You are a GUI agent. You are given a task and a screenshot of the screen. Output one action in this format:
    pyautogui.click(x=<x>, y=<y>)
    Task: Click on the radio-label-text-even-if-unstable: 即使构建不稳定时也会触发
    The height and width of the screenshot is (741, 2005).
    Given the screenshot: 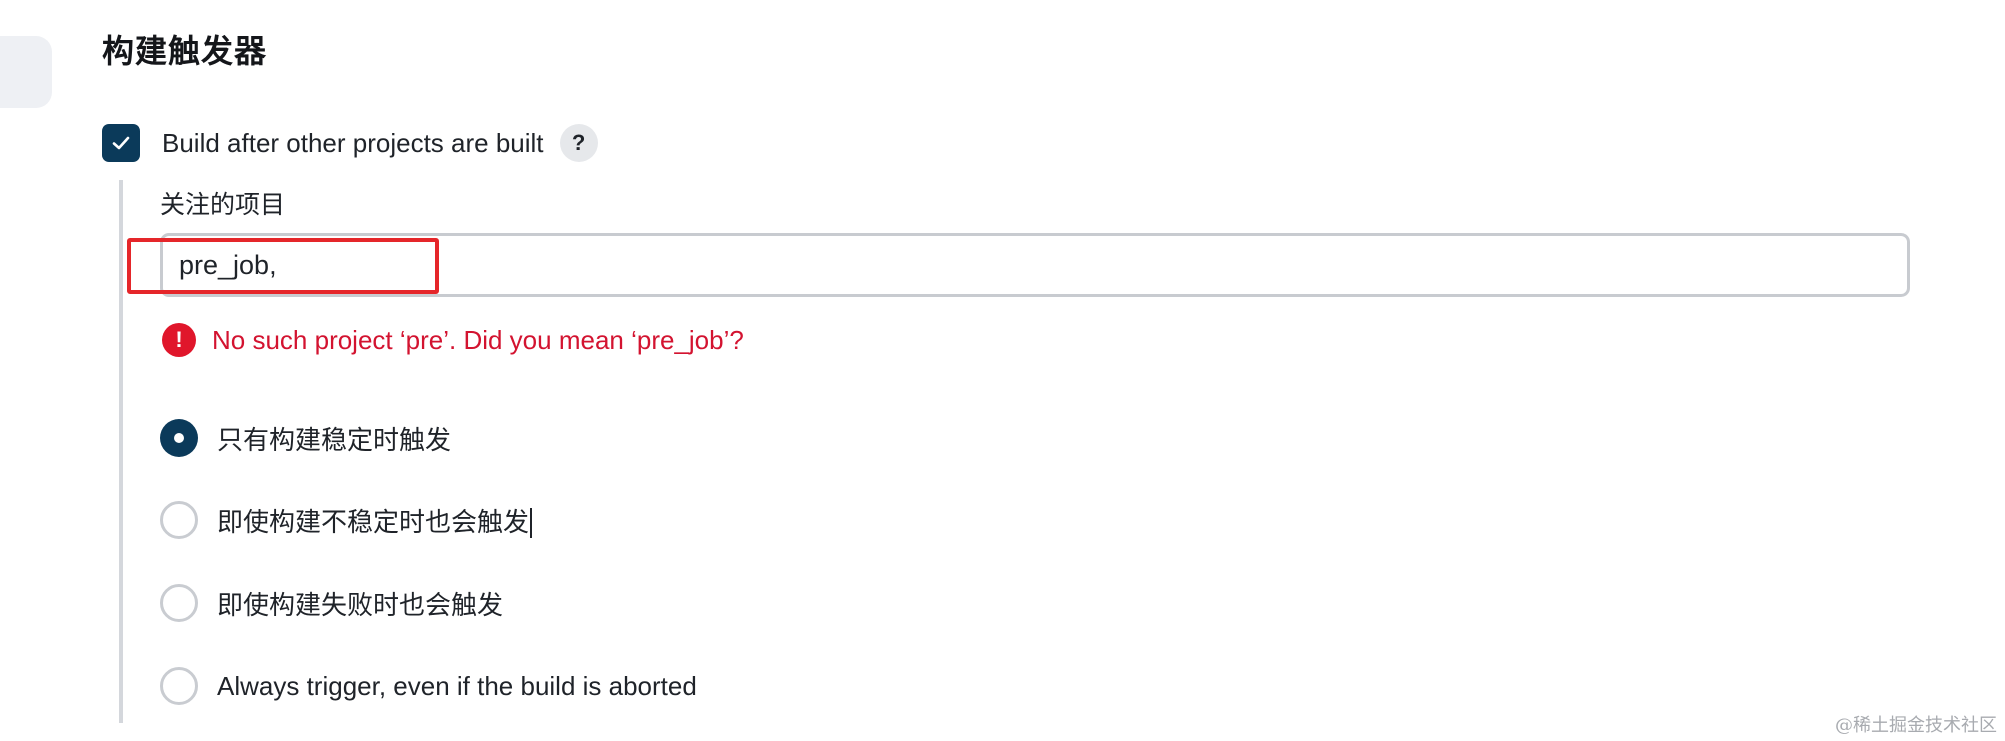 What is the action you would take?
    pyautogui.click(x=373, y=522)
    